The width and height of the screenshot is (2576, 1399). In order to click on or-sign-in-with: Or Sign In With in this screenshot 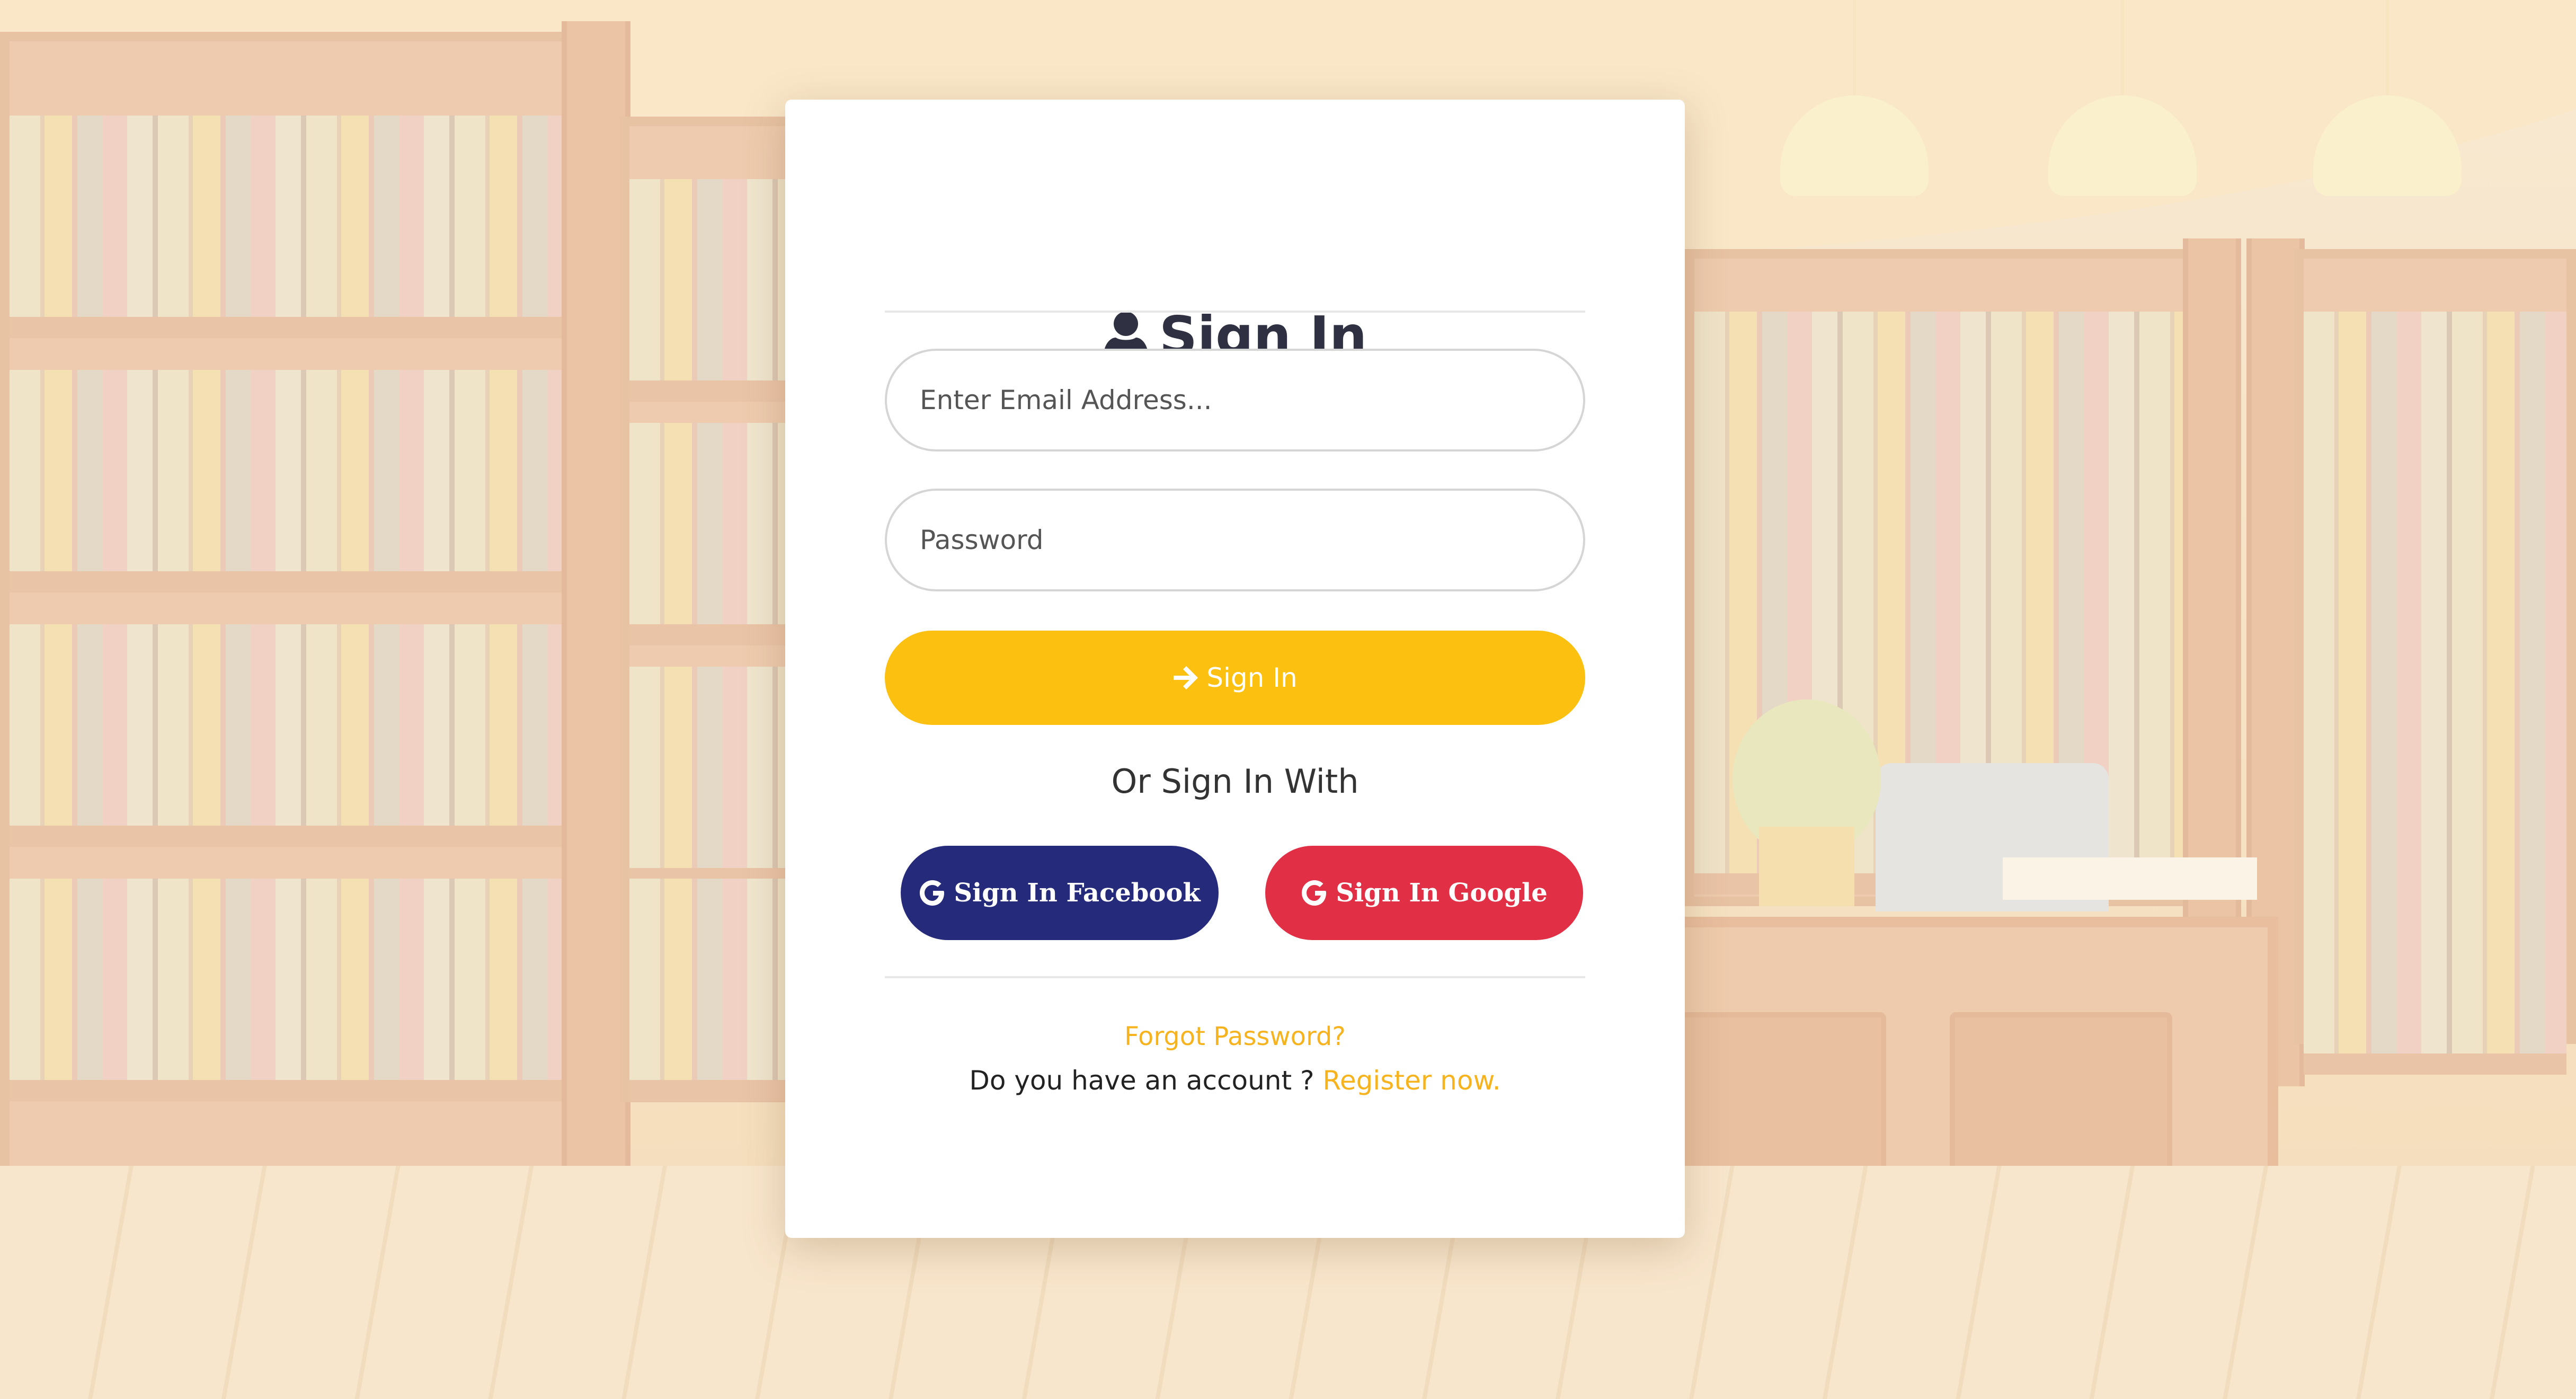, I will do `click(1235, 781)`.